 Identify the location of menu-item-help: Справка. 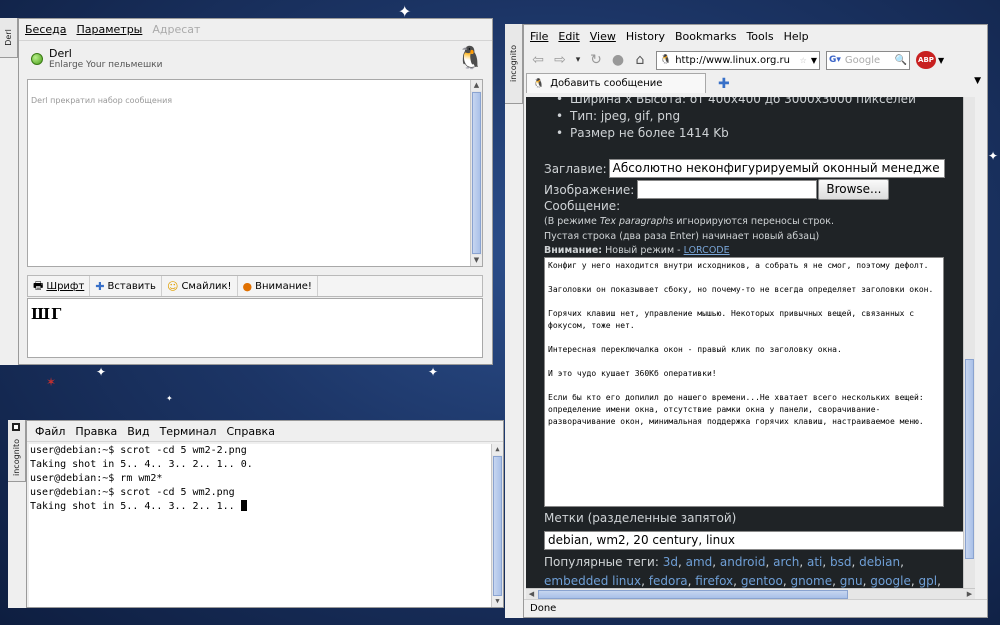
(250, 431).